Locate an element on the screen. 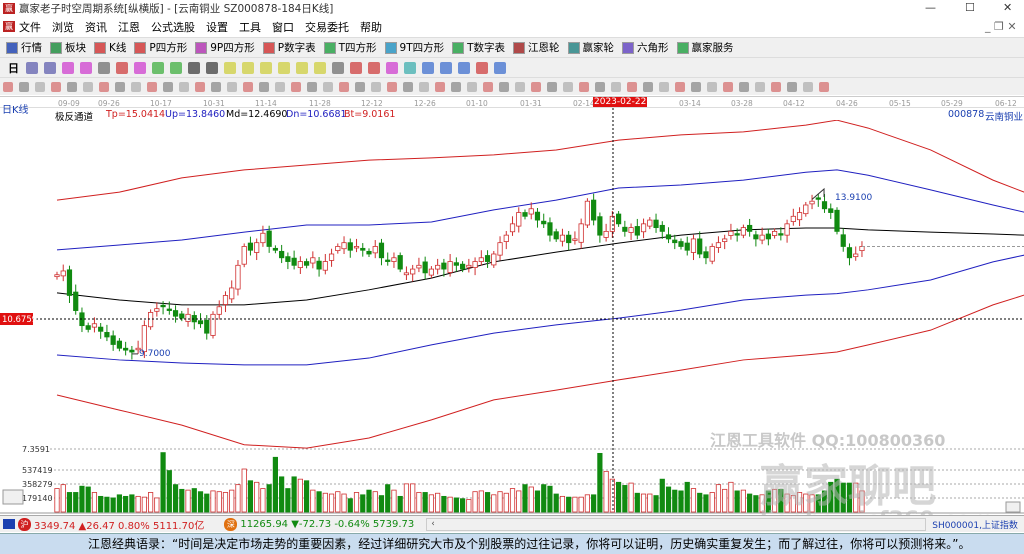 The height and width of the screenshot is (554, 1024). maximize-button: ☐ is located at coordinates (970, 7).